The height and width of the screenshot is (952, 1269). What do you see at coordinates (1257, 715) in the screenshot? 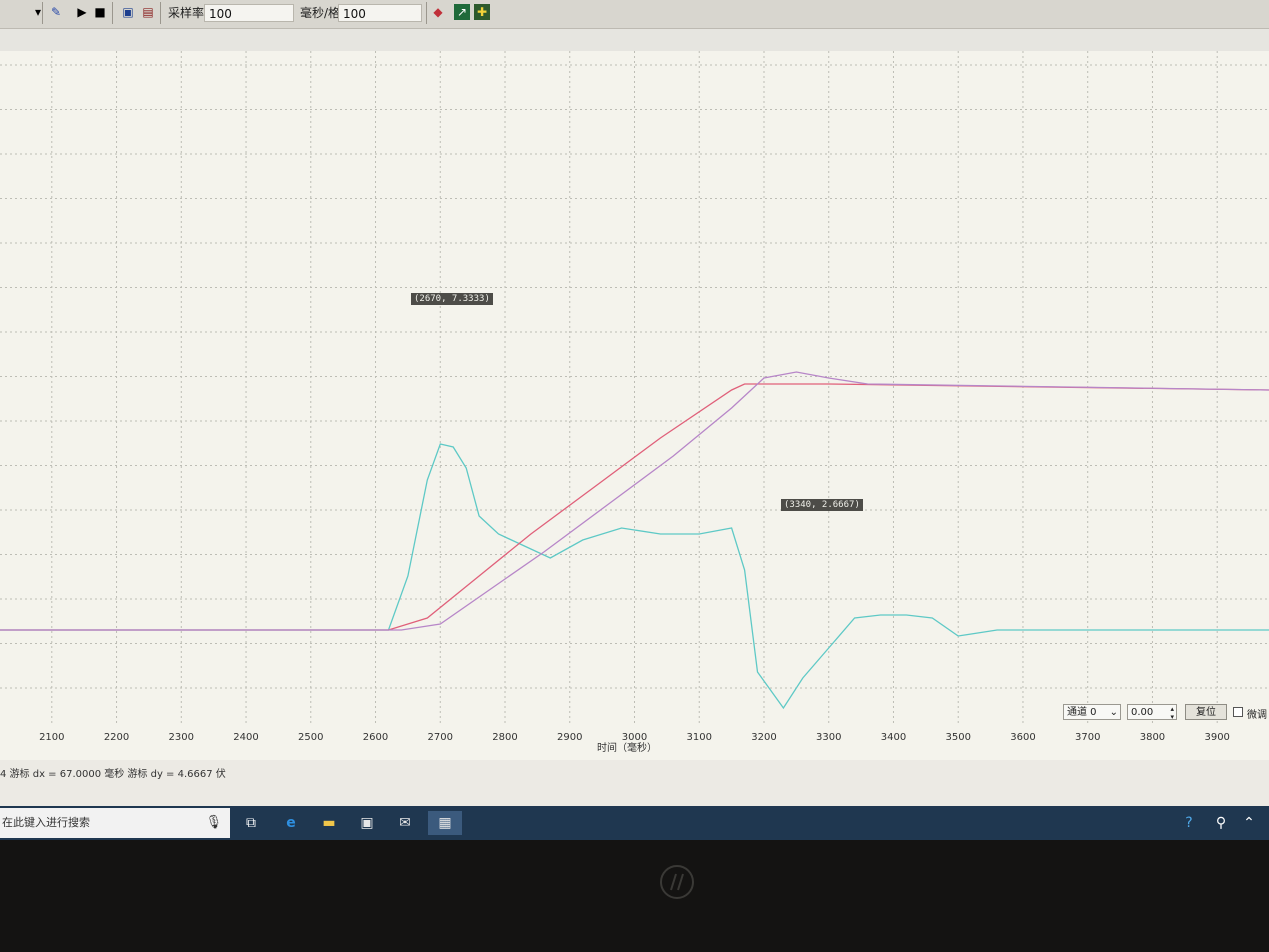
I see `fine-tune-label: 微调` at bounding box center [1257, 715].